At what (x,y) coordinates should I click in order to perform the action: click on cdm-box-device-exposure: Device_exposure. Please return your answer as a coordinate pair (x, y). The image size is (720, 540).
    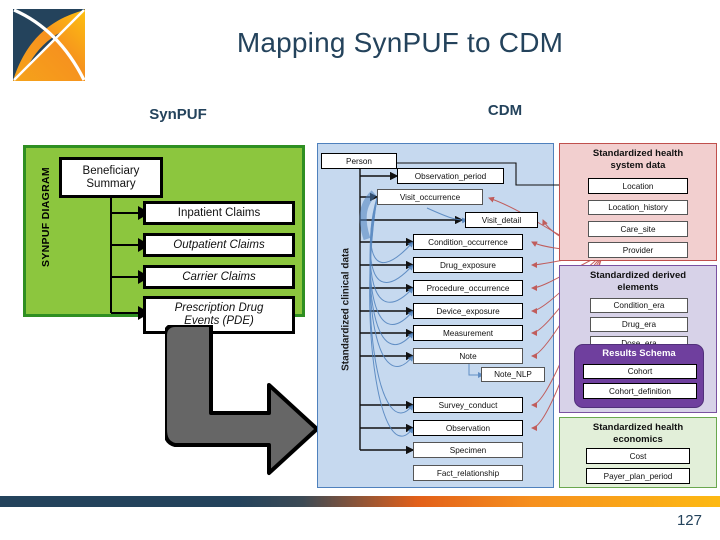
    Looking at the image, I should click on (468, 311).